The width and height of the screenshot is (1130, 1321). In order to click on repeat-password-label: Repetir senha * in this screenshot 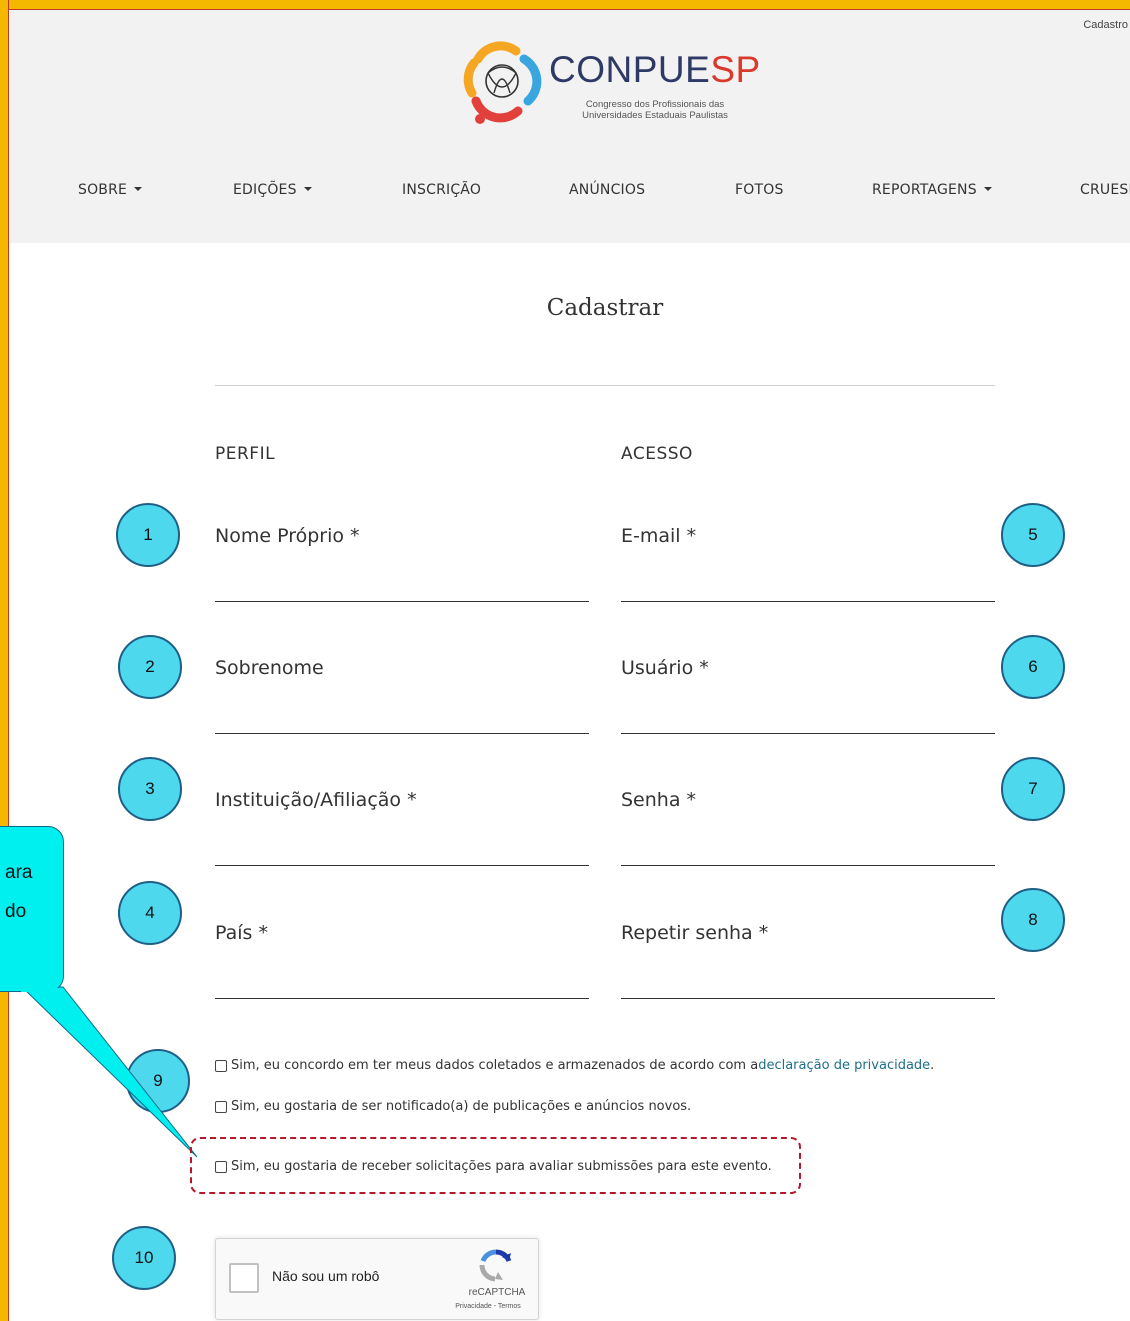, I will do `click(695, 933)`.